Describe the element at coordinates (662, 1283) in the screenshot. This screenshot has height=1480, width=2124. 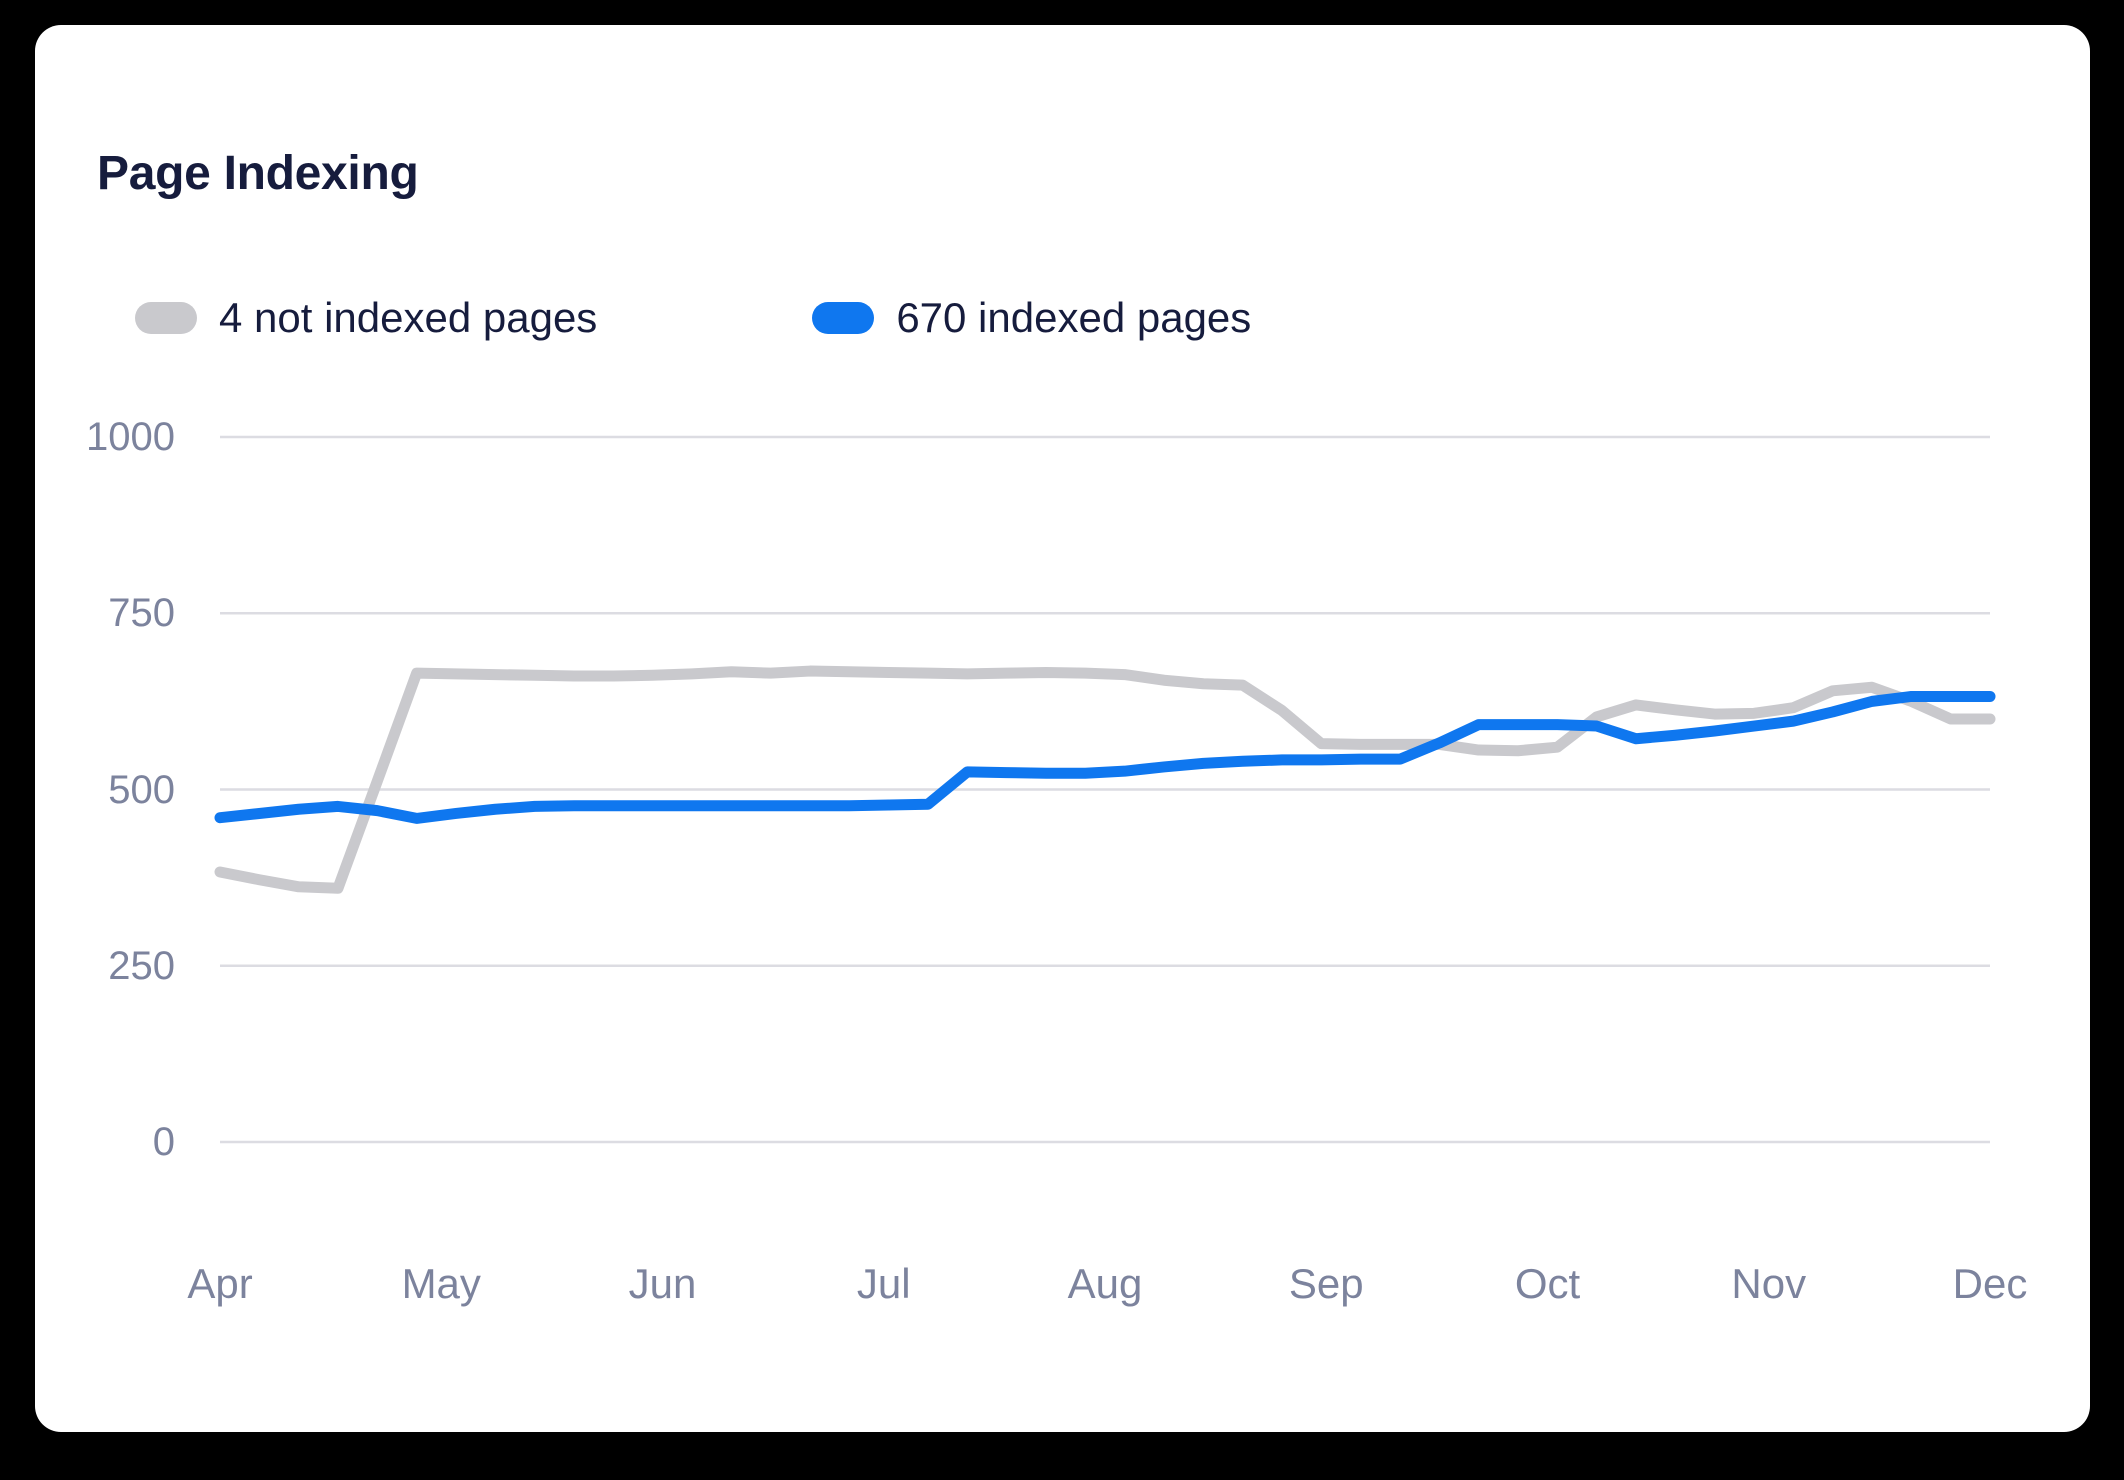
I see `x-axis-tick-label: Jun` at that location.